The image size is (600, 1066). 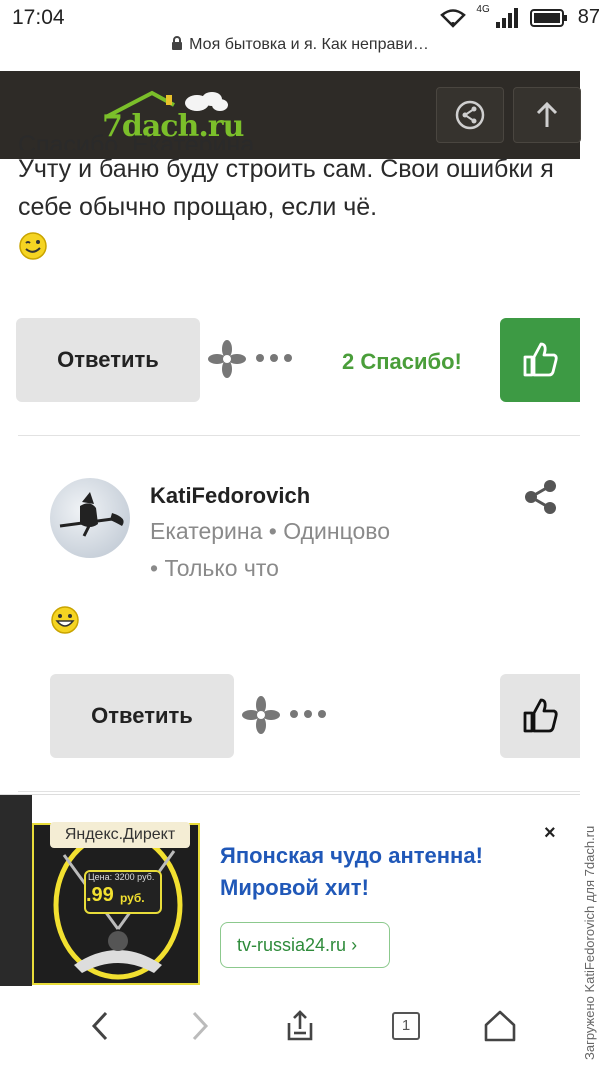 I want to click on like-button-active, so click(x=540, y=360).